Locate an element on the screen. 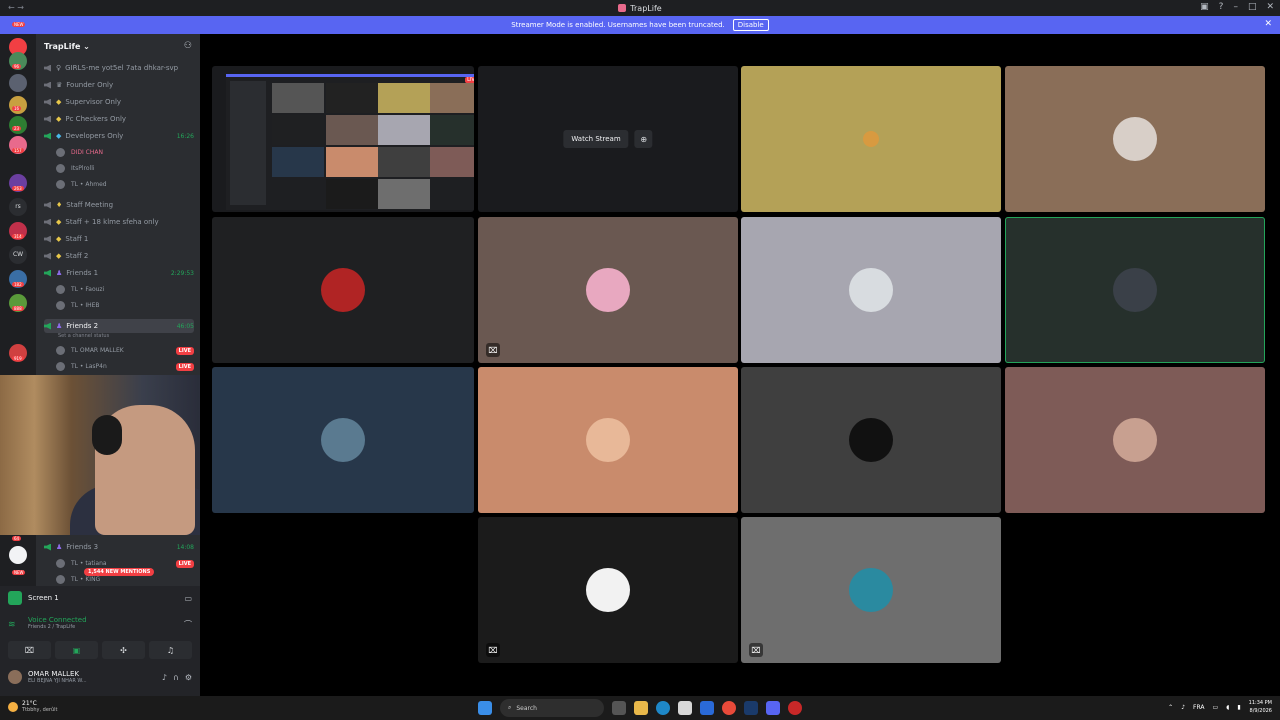 Image resolution: width=1280 pixels, height=720 pixels. minimize-button: – is located at coordinates (1235, 7).